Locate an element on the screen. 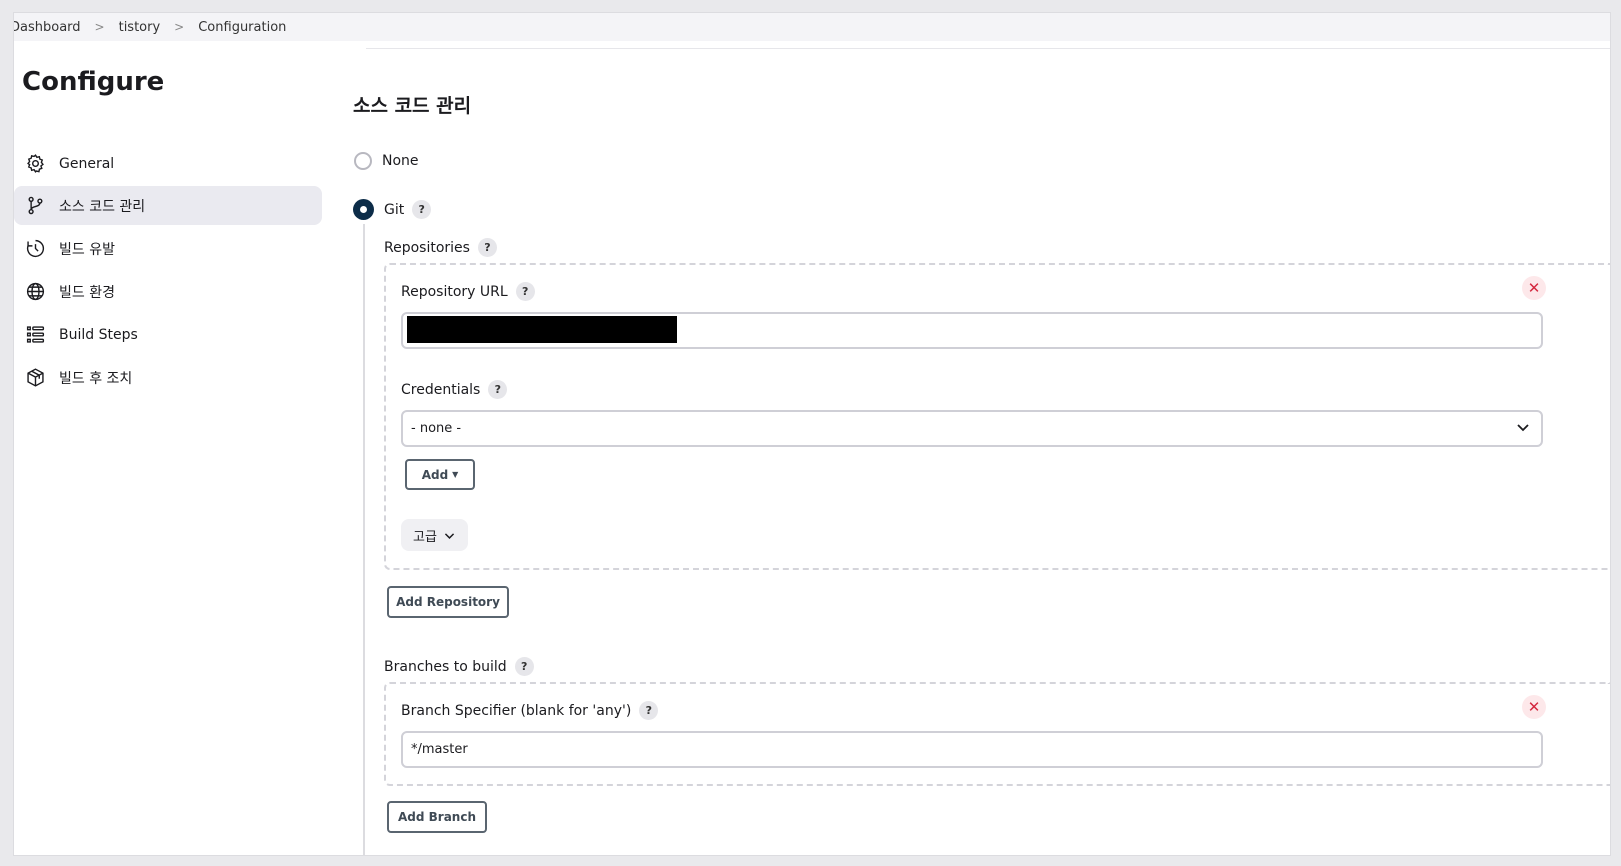 Image resolution: width=1621 pixels, height=866 pixels. remove-branch-button: ✕ is located at coordinates (1534, 707).